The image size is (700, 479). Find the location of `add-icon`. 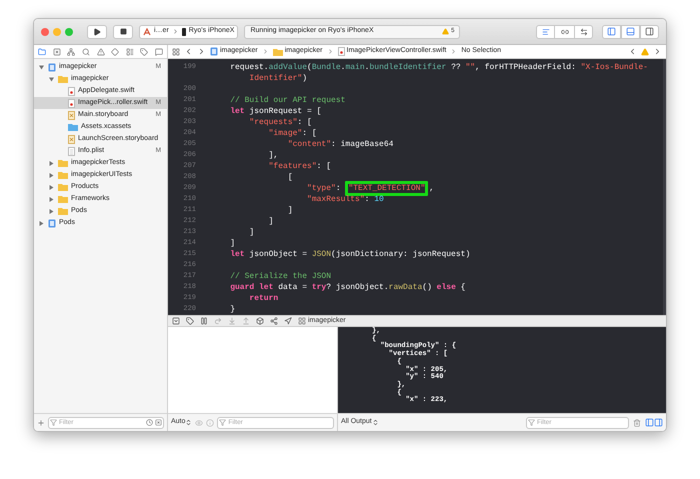

add-icon is located at coordinates (41, 422).